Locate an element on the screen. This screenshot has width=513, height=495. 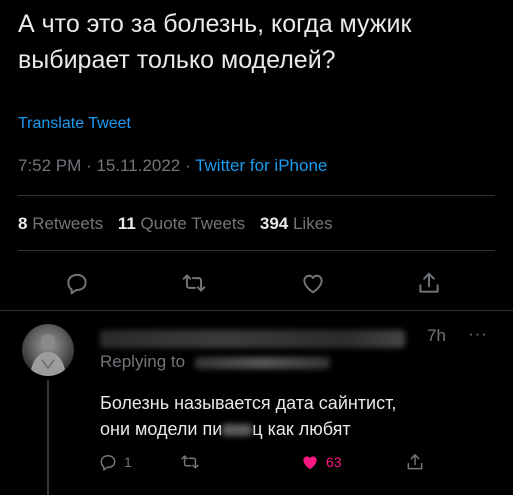
quotes-stat: 11 Quote Tweets is located at coordinates (181, 223).